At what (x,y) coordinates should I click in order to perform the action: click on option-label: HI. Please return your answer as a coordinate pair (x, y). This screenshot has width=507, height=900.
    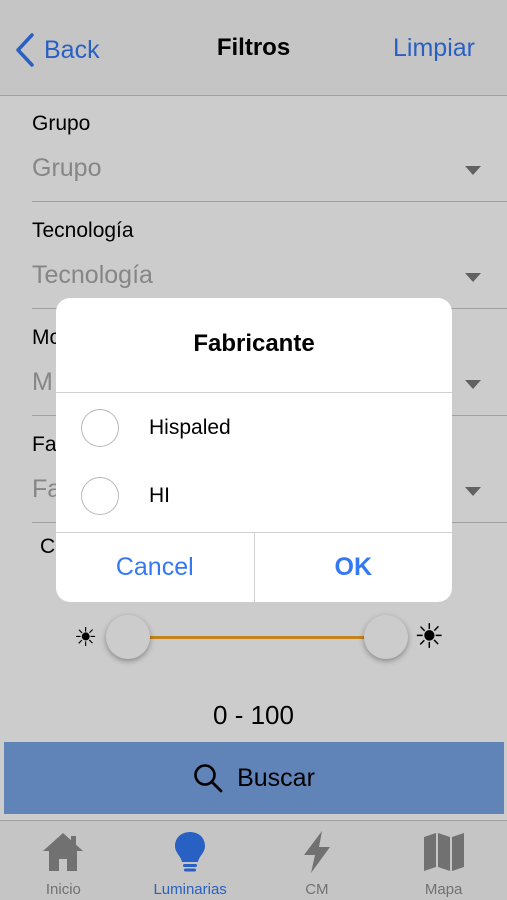
    Looking at the image, I should click on (159, 495).